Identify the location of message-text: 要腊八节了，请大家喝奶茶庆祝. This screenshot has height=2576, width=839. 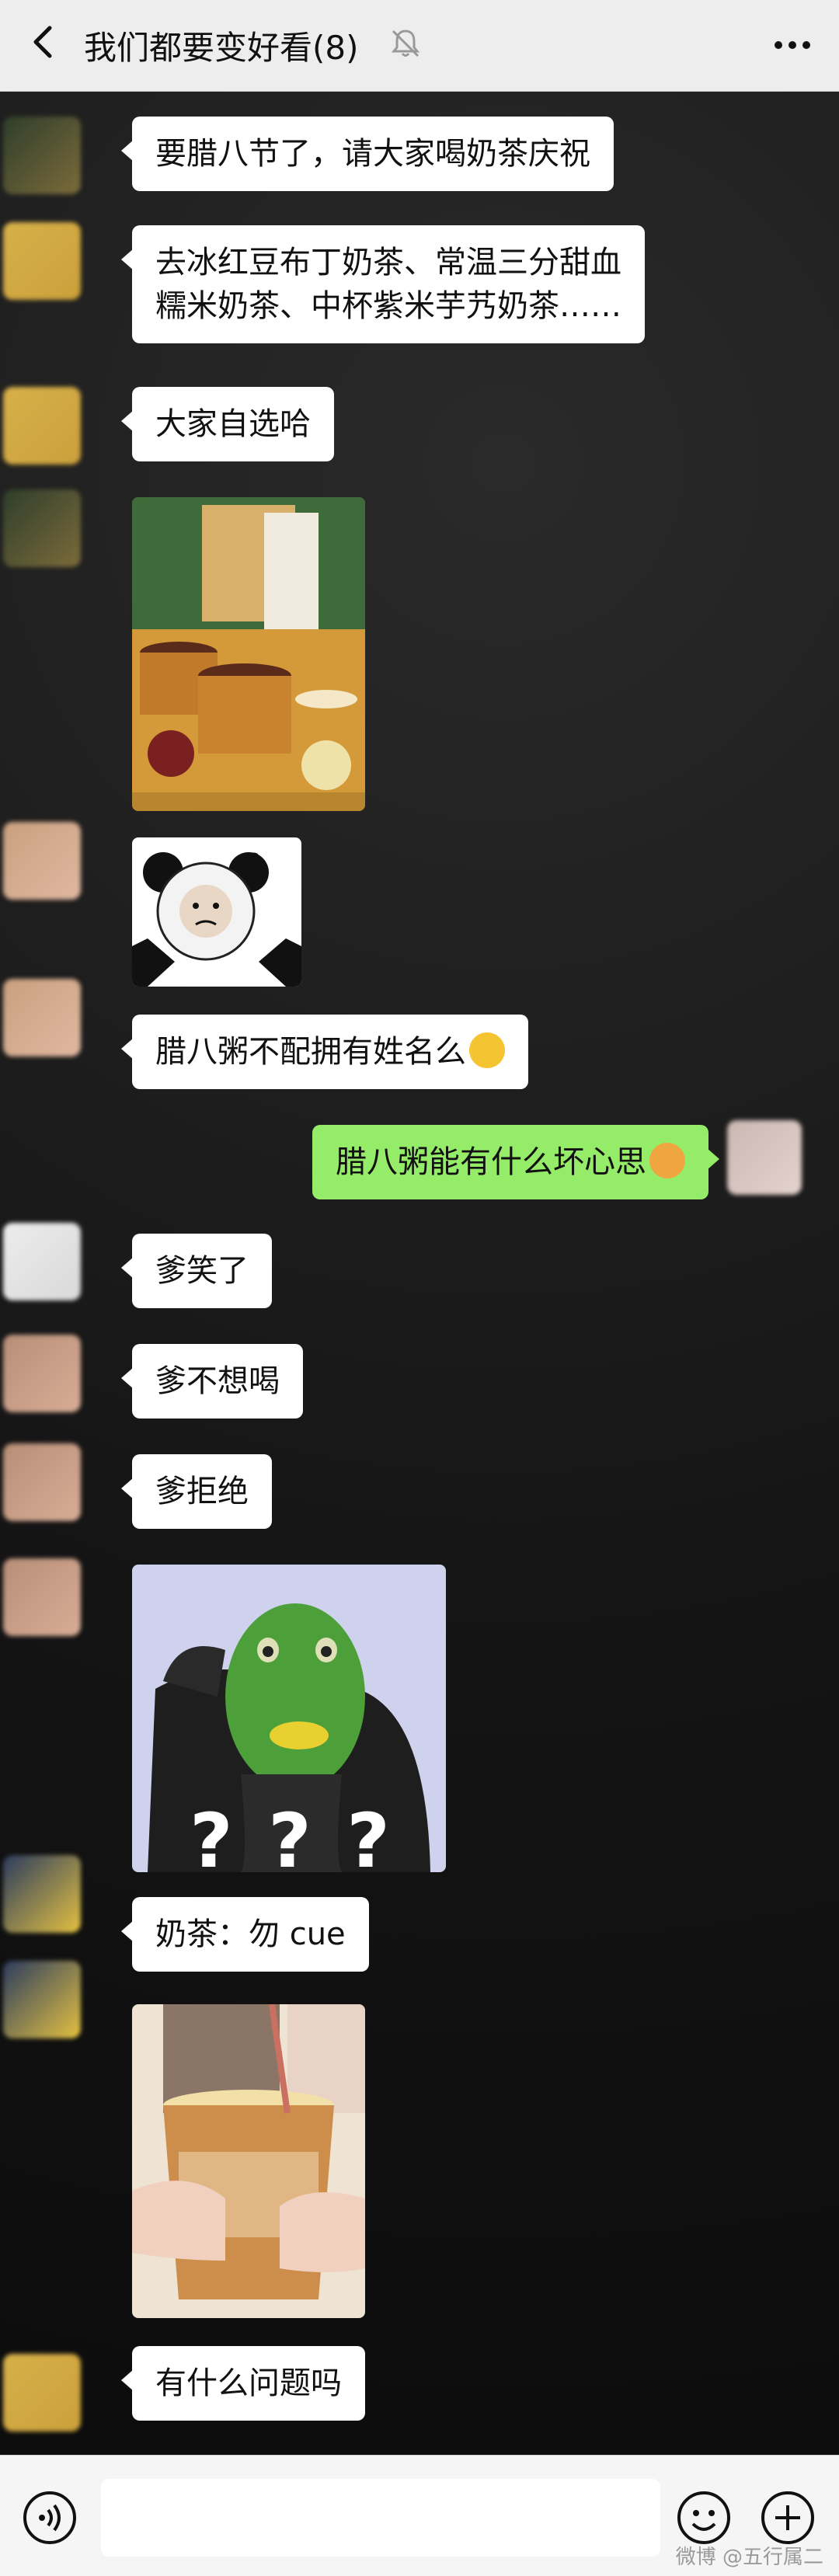
(373, 154).